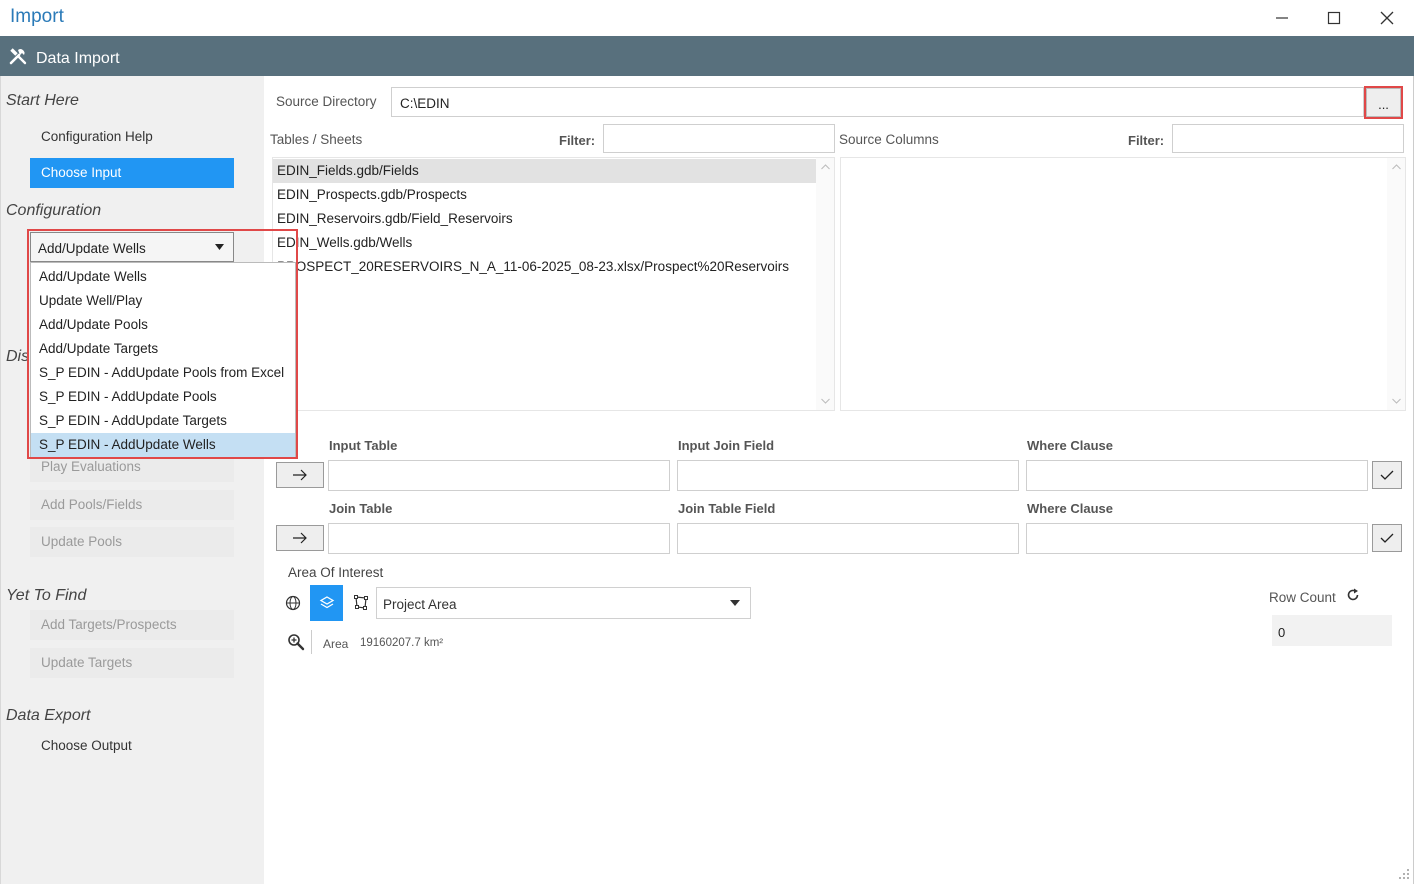 This screenshot has width=1414, height=884. What do you see at coordinates (1146, 140) in the screenshot?
I see `columns-filter-label: Filter:` at bounding box center [1146, 140].